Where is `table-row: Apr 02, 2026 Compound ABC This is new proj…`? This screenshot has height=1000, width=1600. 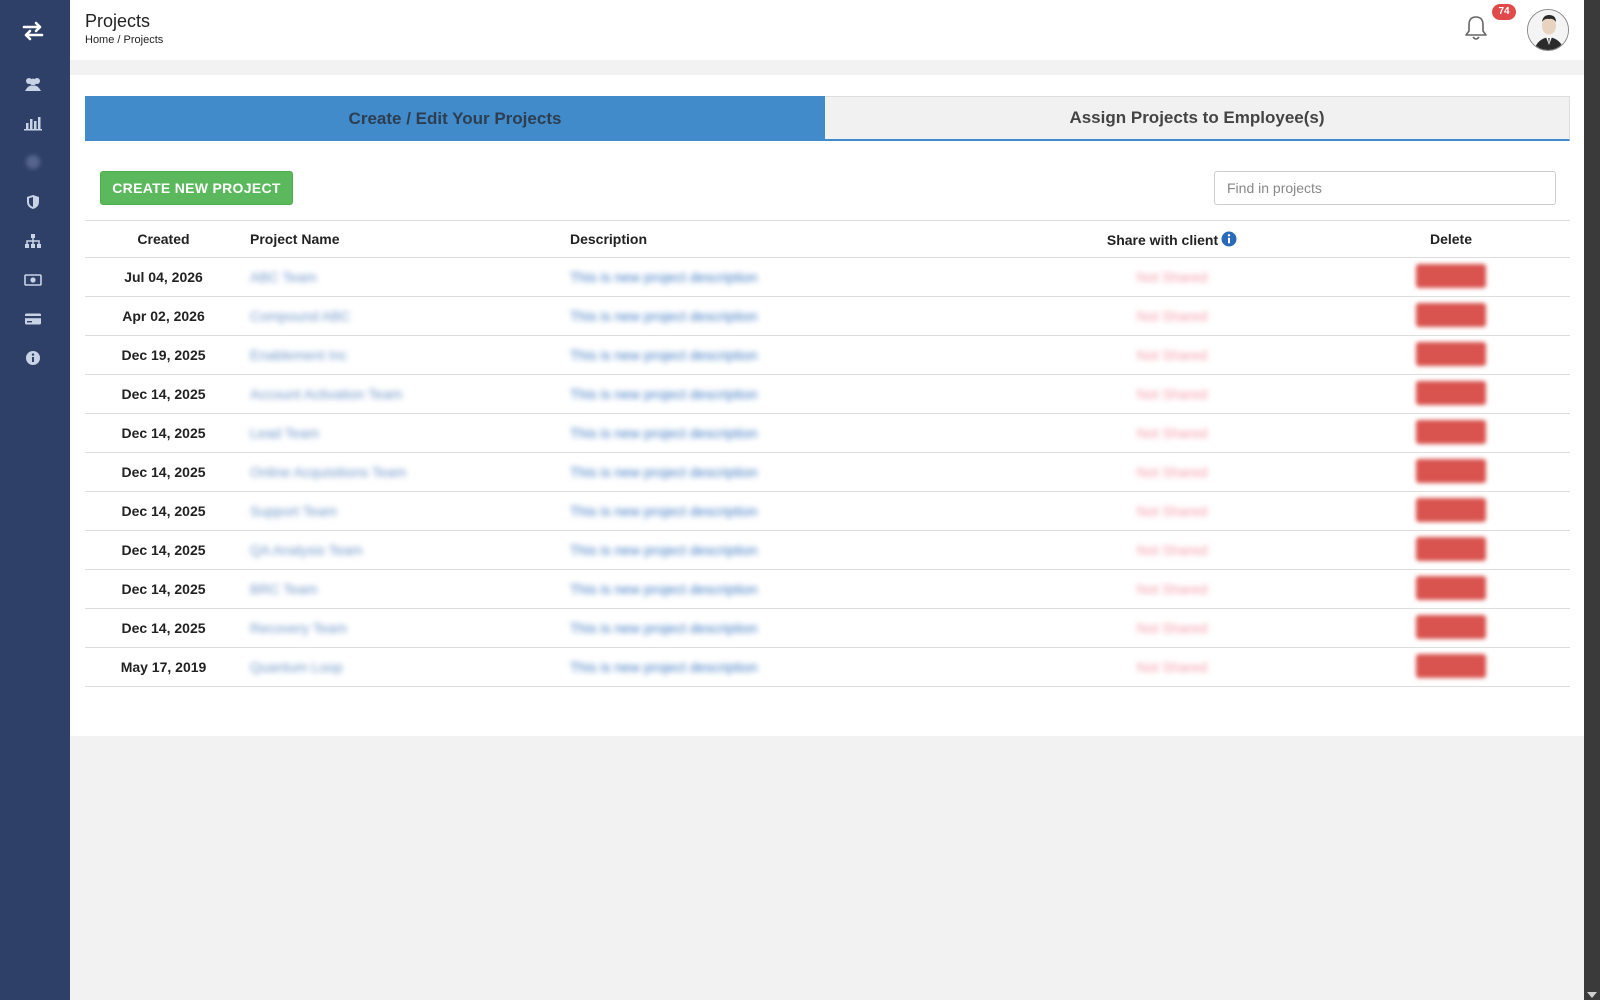
table-row: Apr 02, 2026 Compound ABC This is new proj… is located at coordinates (827, 316).